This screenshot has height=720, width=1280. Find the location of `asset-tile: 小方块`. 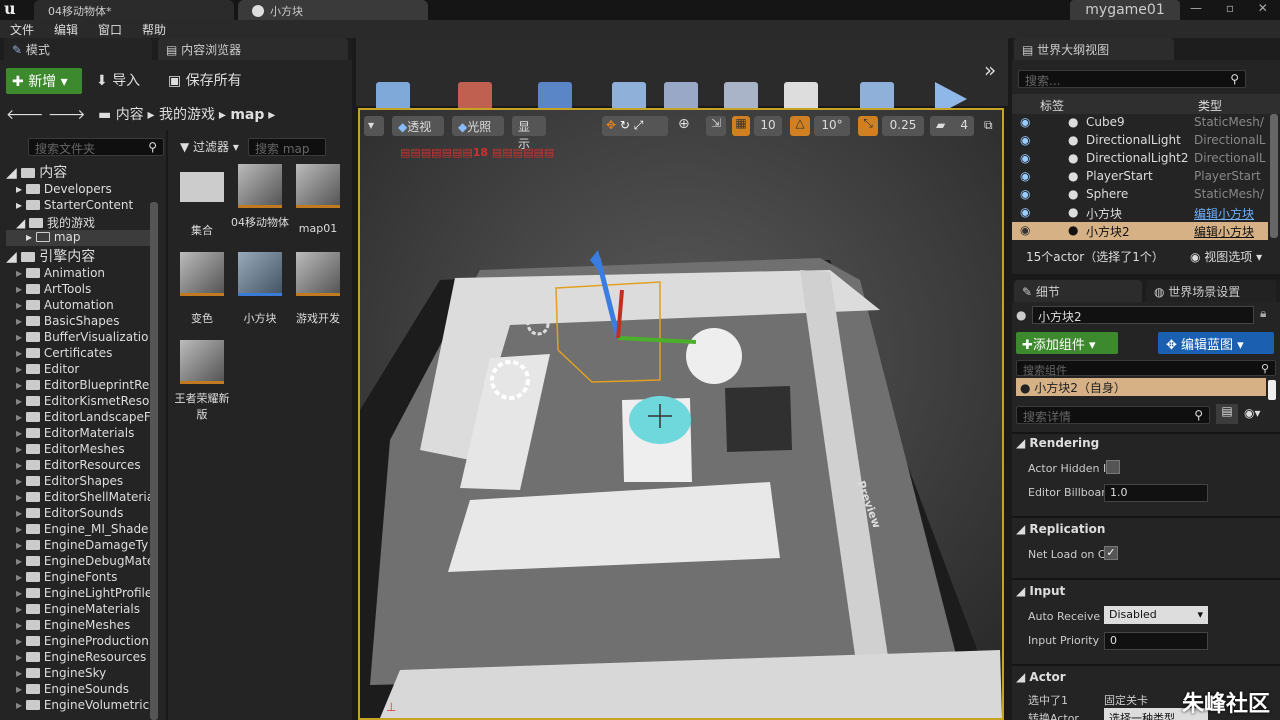

asset-tile: 小方块 is located at coordinates (260, 289).